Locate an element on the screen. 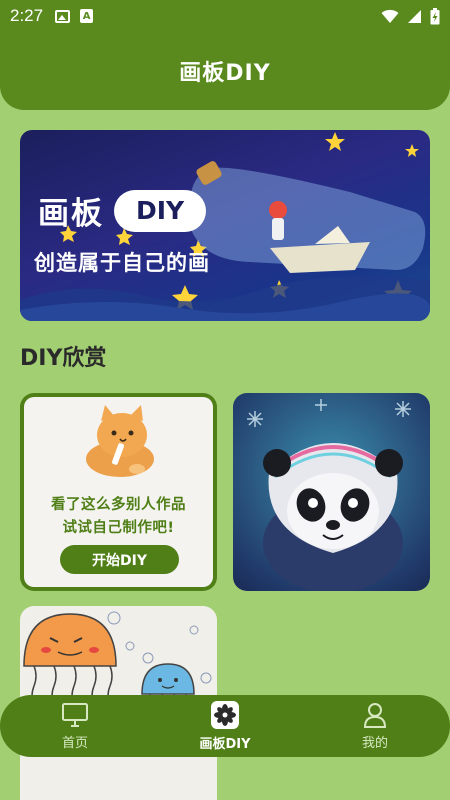 This screenshot has width=450, height=800. promo-card: 看了这么多别人作品 试试自己制作吧! 开始DIY is located at coordinates (118, 492).